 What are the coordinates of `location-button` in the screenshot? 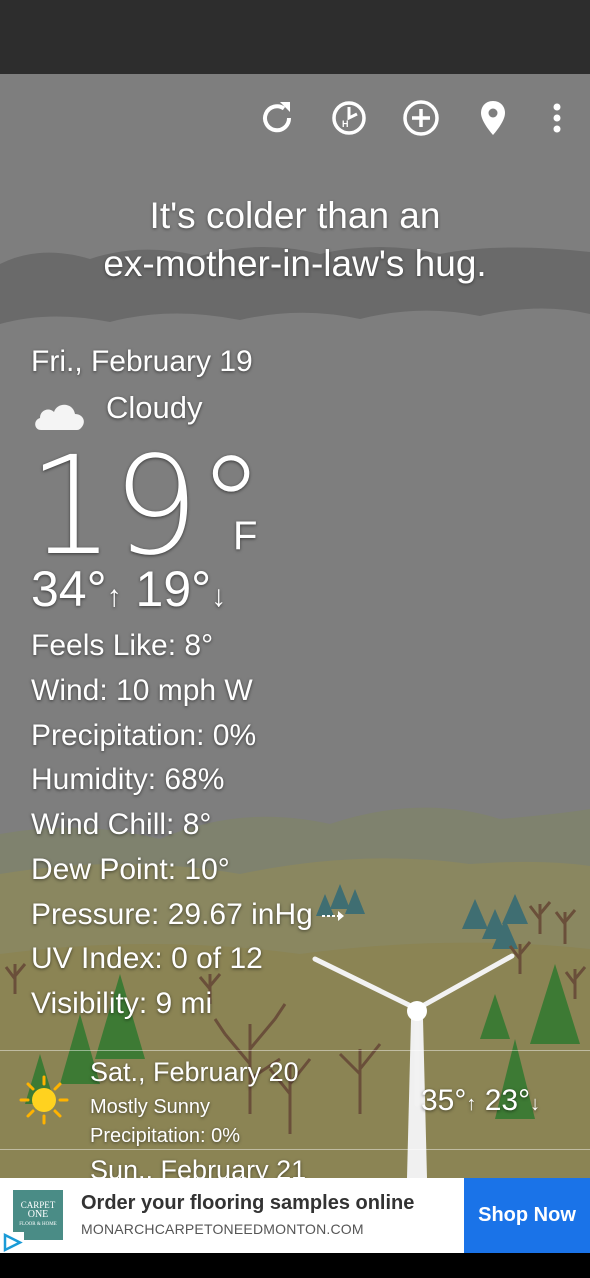 It's located at (493, 118).